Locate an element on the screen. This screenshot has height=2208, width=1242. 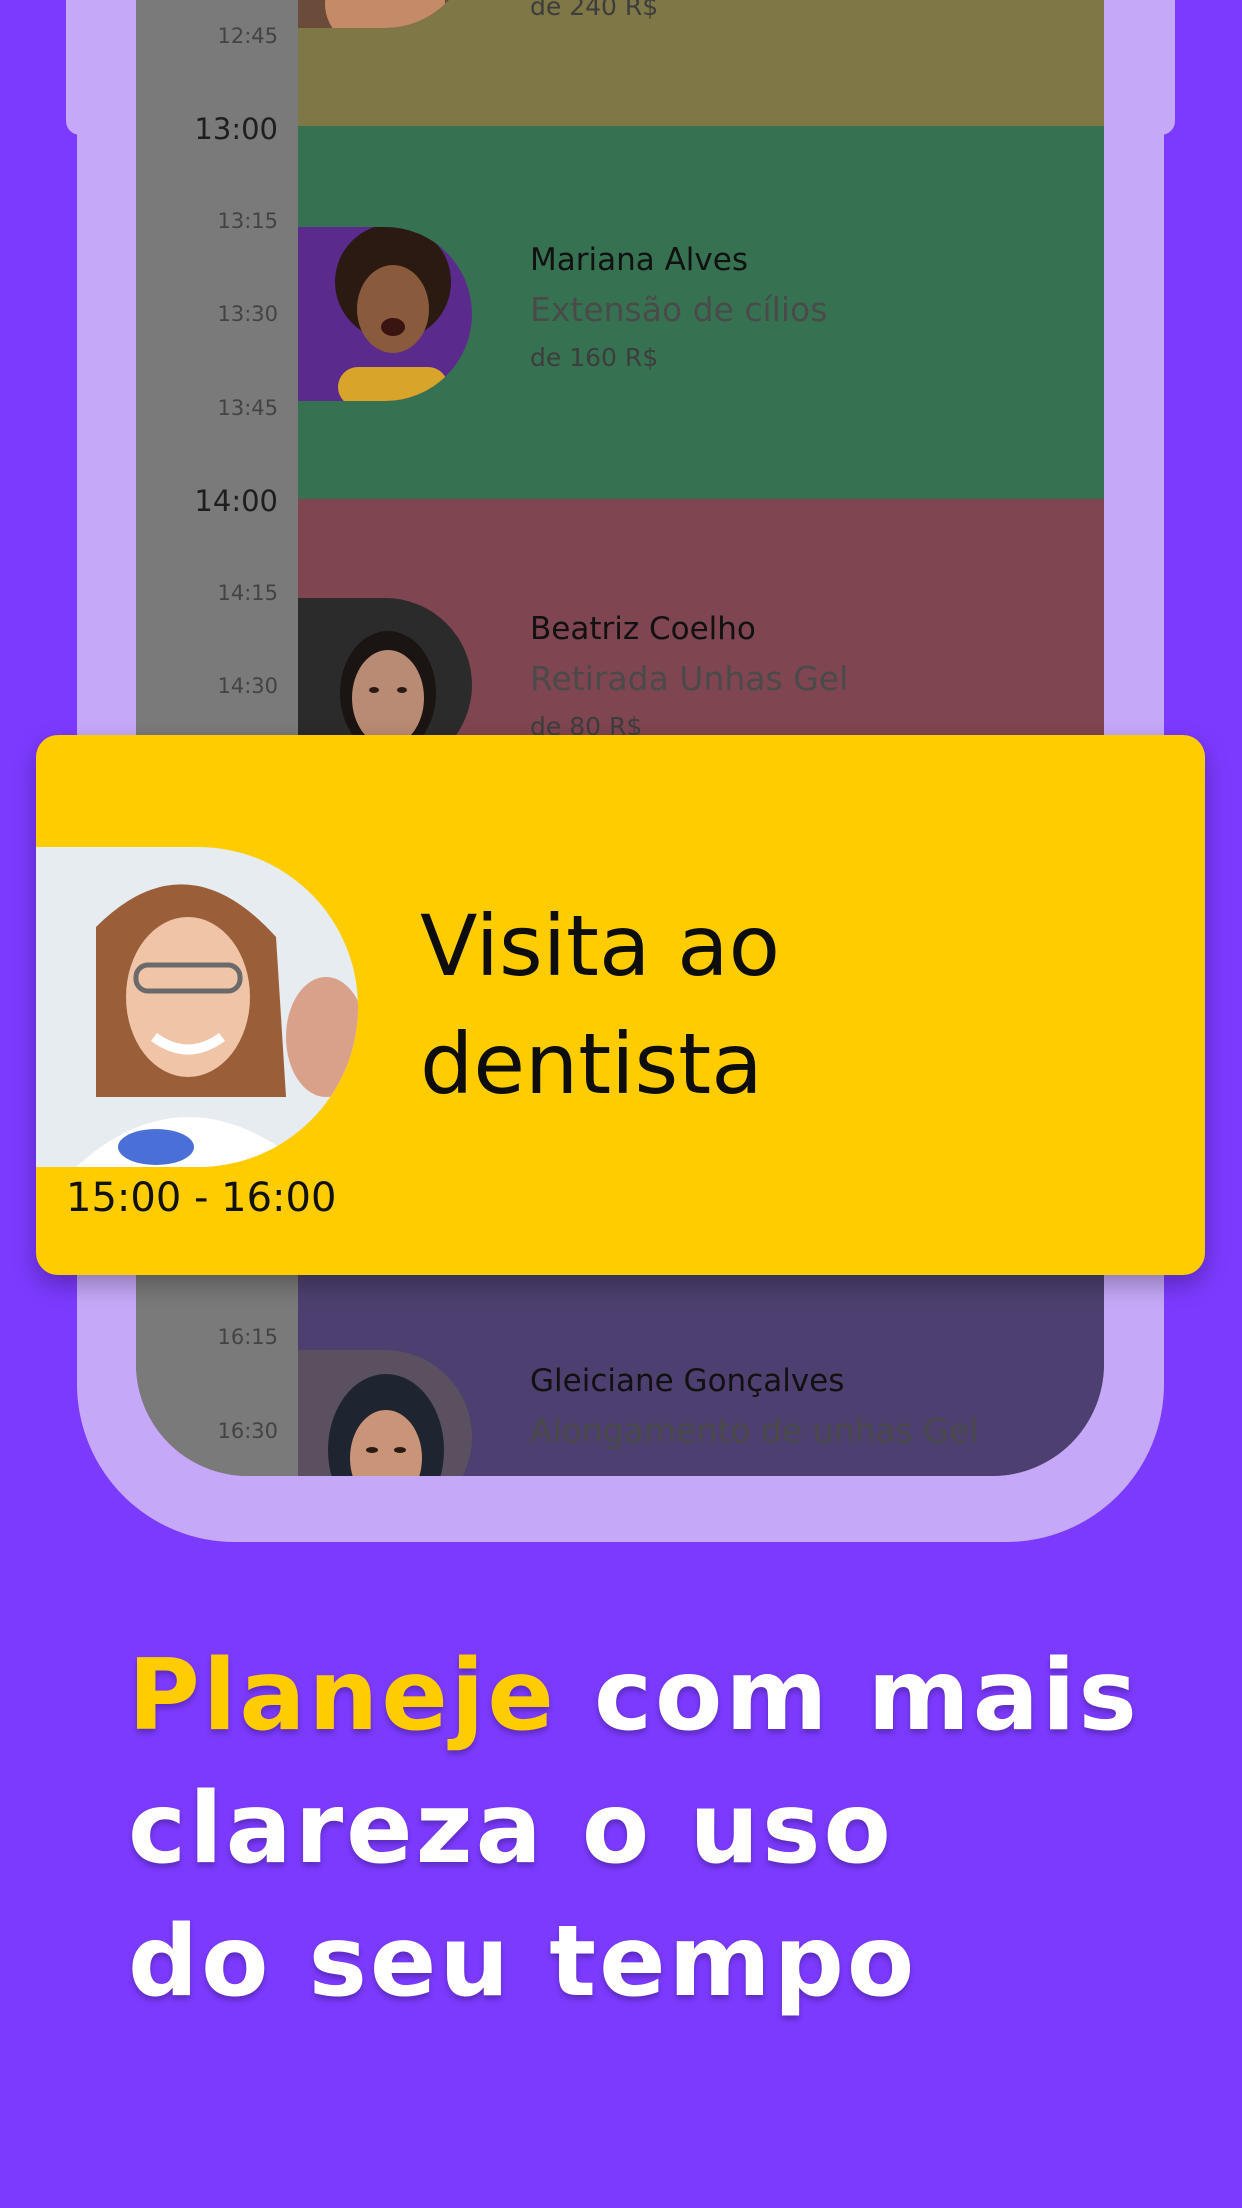
headline-accent: Planeje is located at coordinates (342, 1696).